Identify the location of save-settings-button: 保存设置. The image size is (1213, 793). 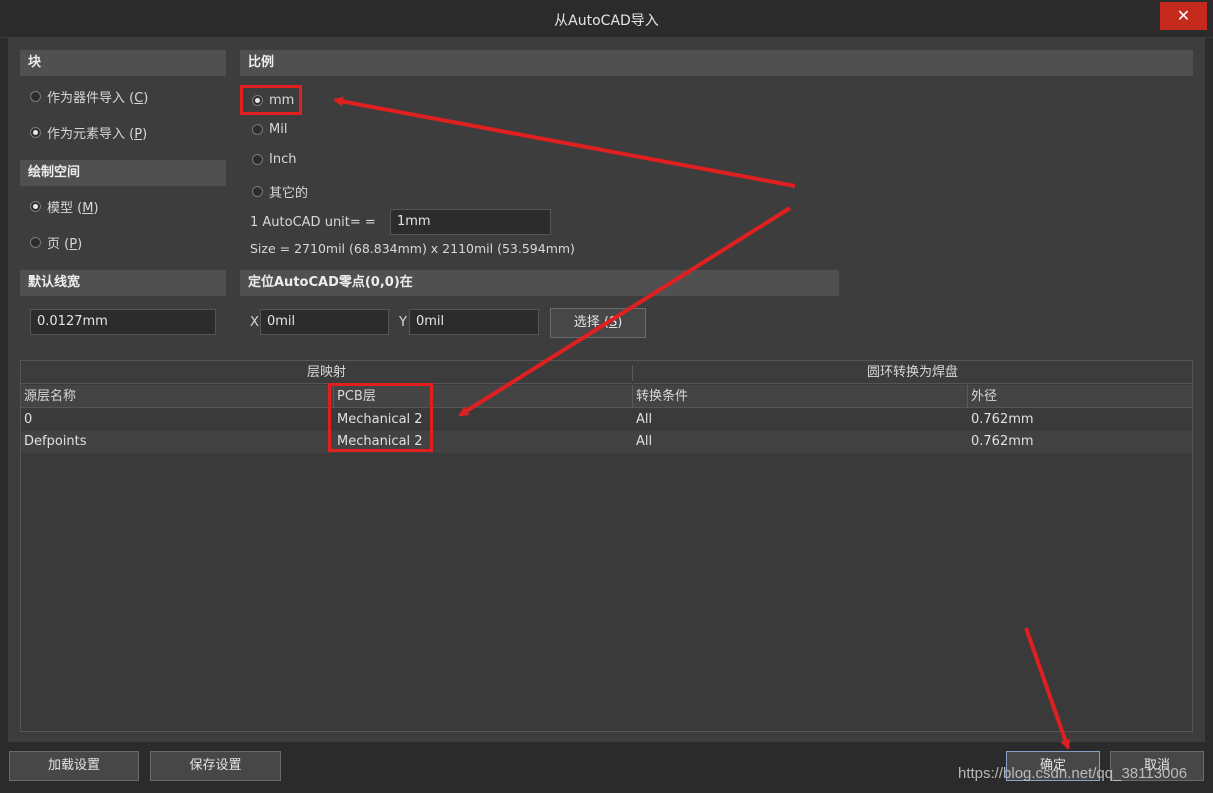
(215, 766).